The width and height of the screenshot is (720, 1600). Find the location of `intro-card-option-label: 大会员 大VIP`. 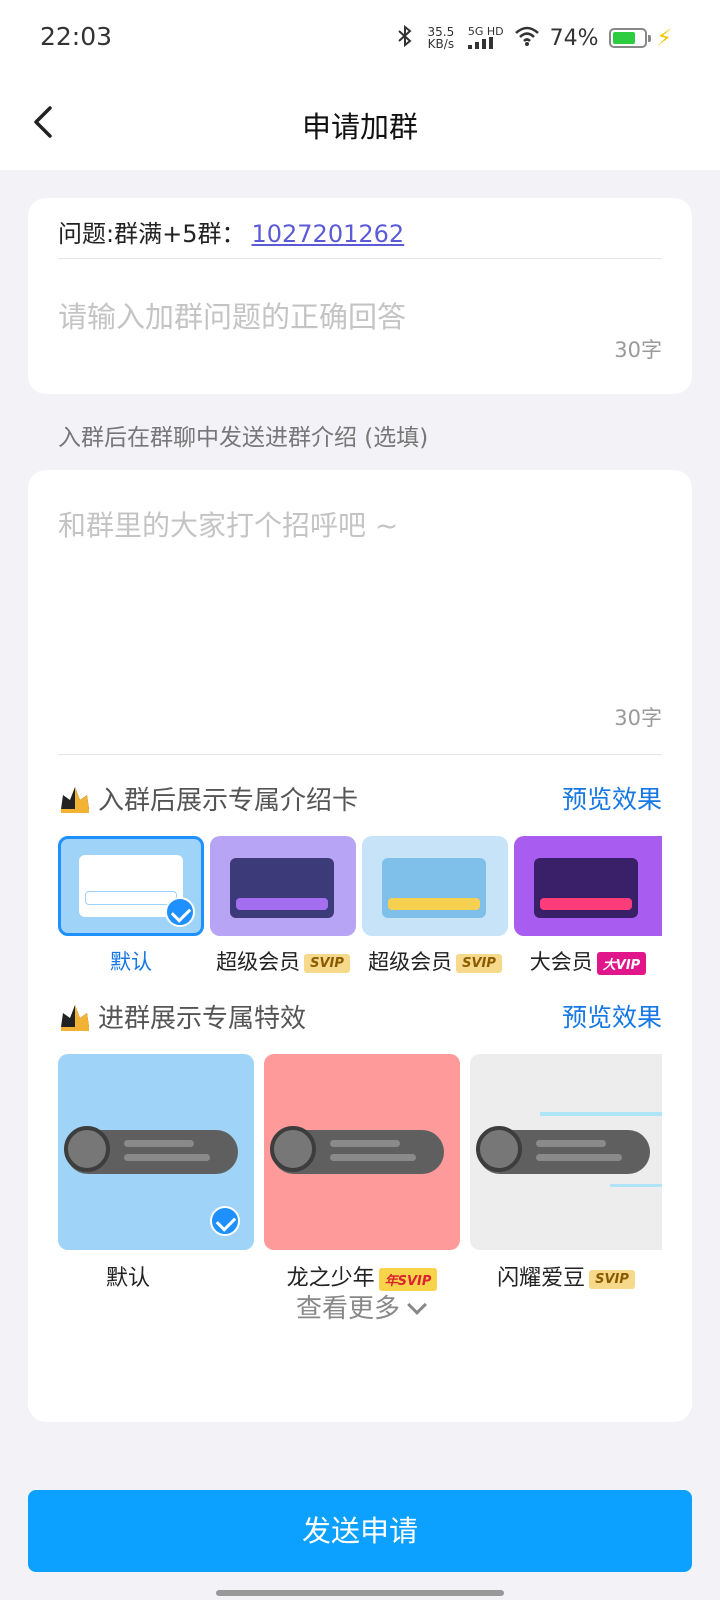

intro-card-option-label: 大会员 大VIP is located at coordinates (588, 961).